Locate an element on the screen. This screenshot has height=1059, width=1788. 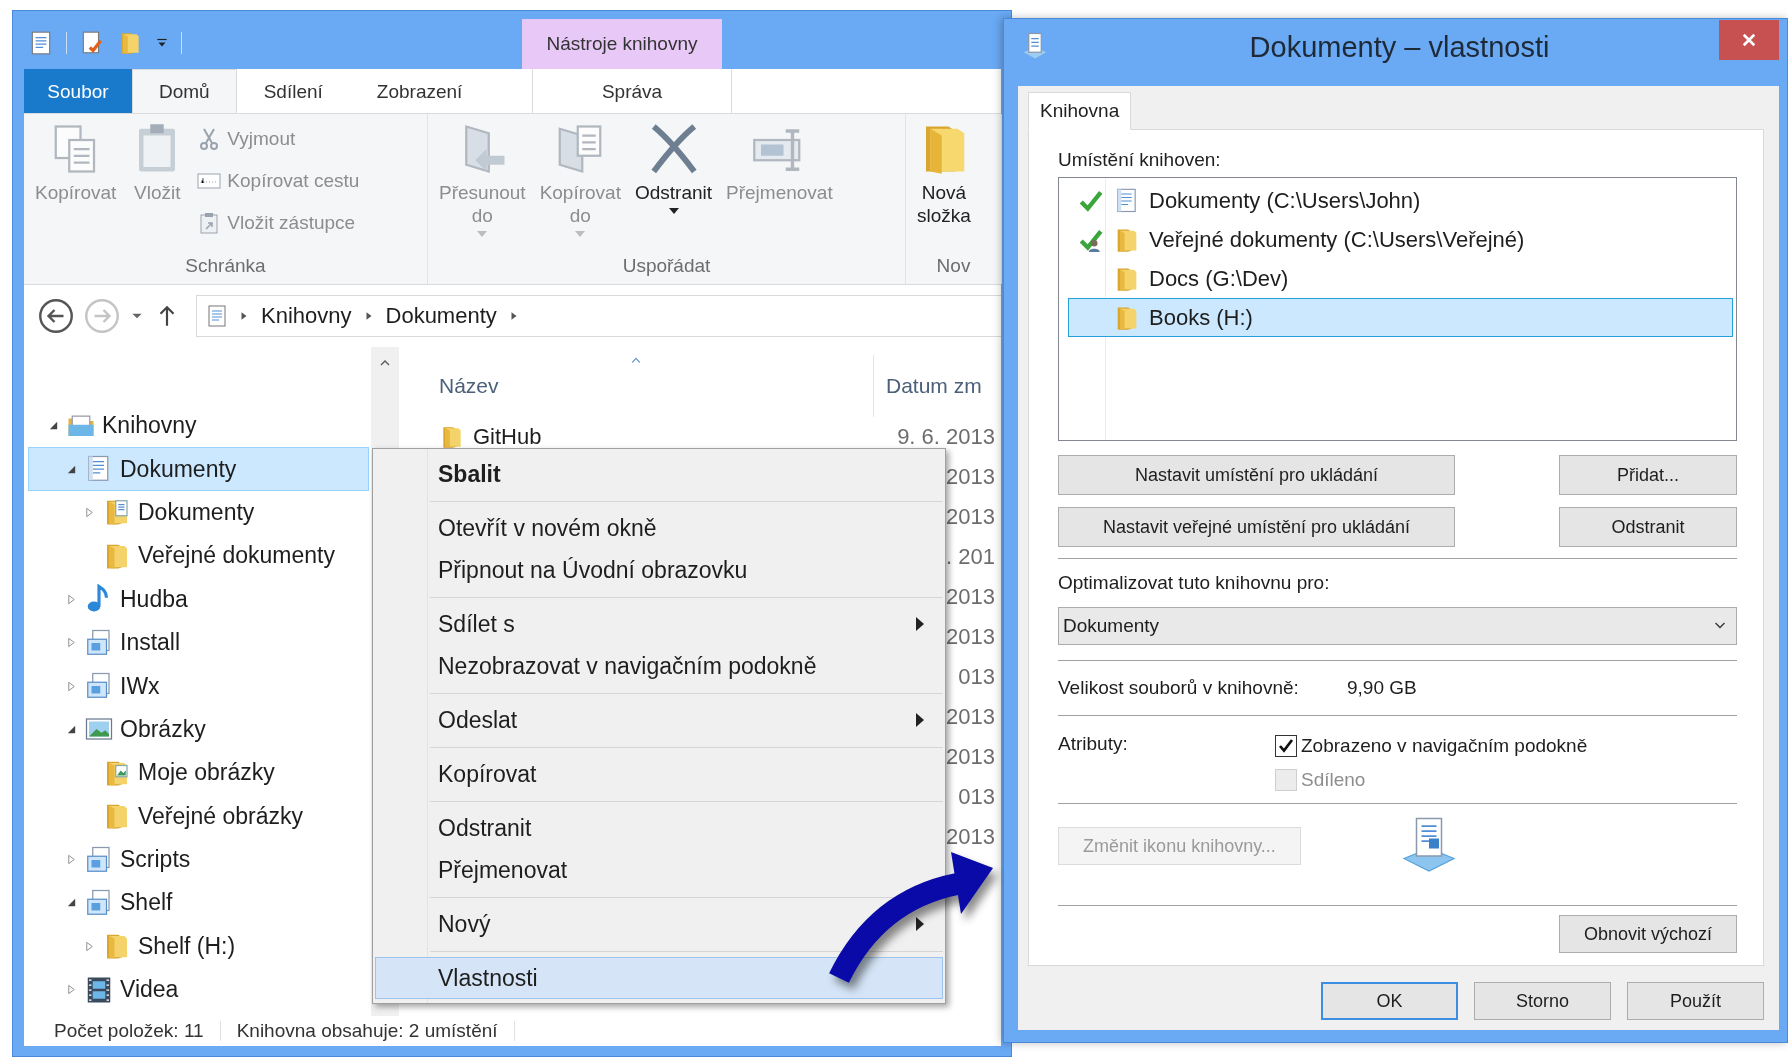
menu-item: Nezobrazovat v navigačním podokně is located at coordinates (627, 666).